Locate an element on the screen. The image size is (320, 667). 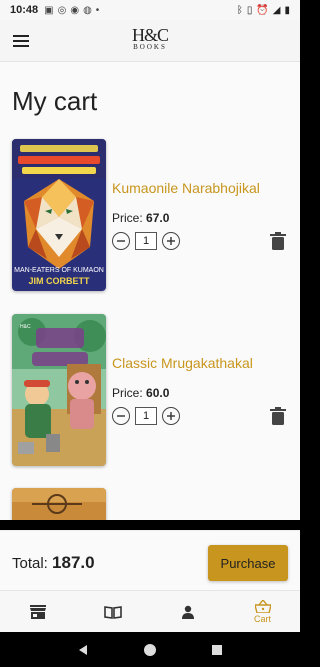
back-icon is located at coordinates (83, 650).